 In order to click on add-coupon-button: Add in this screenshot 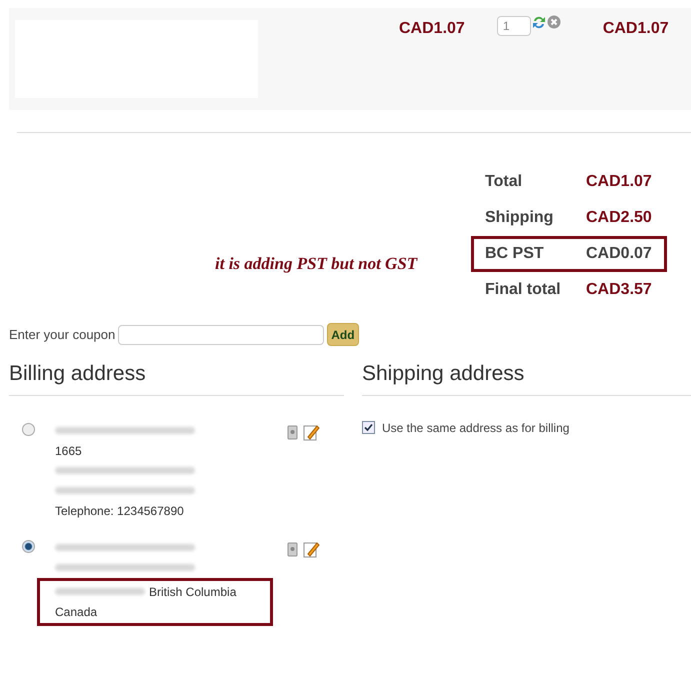, I will do `click(343, 334)`.